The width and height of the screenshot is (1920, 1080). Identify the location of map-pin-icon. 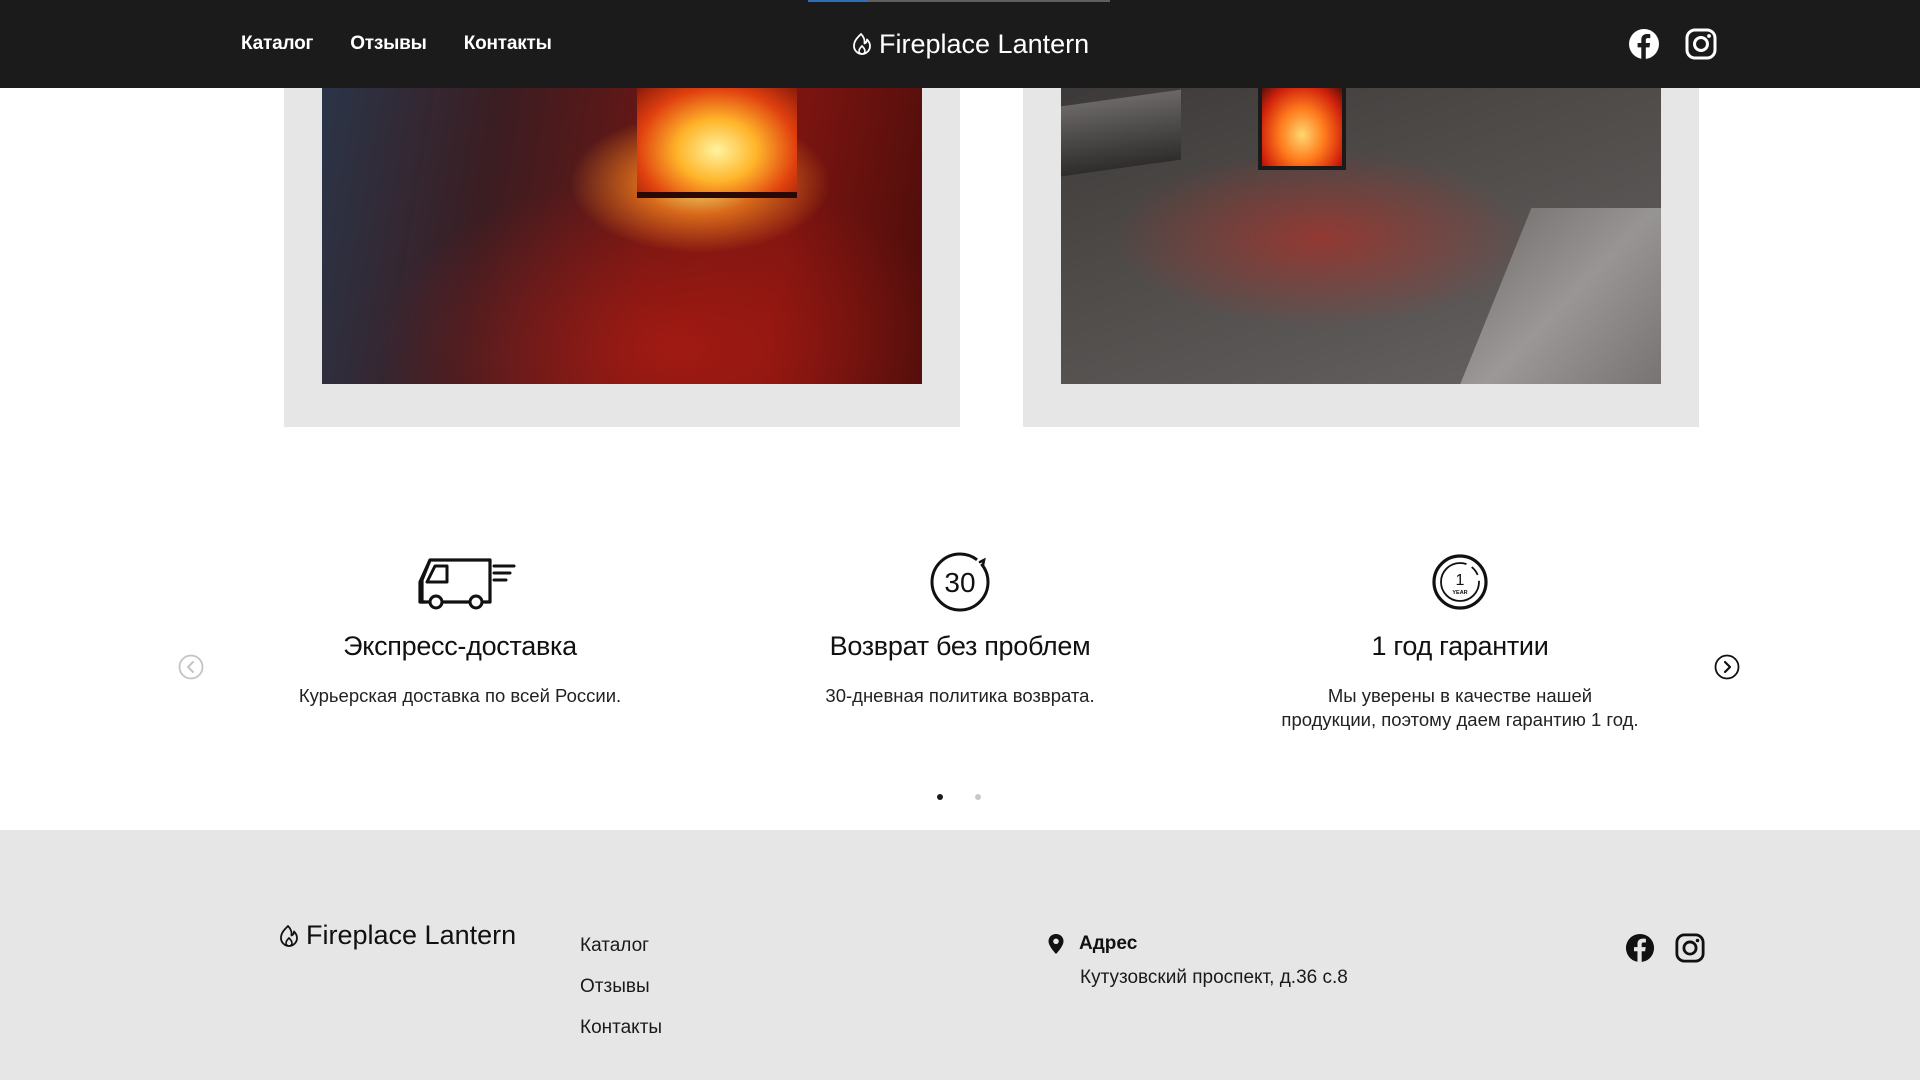
(1056, 944).